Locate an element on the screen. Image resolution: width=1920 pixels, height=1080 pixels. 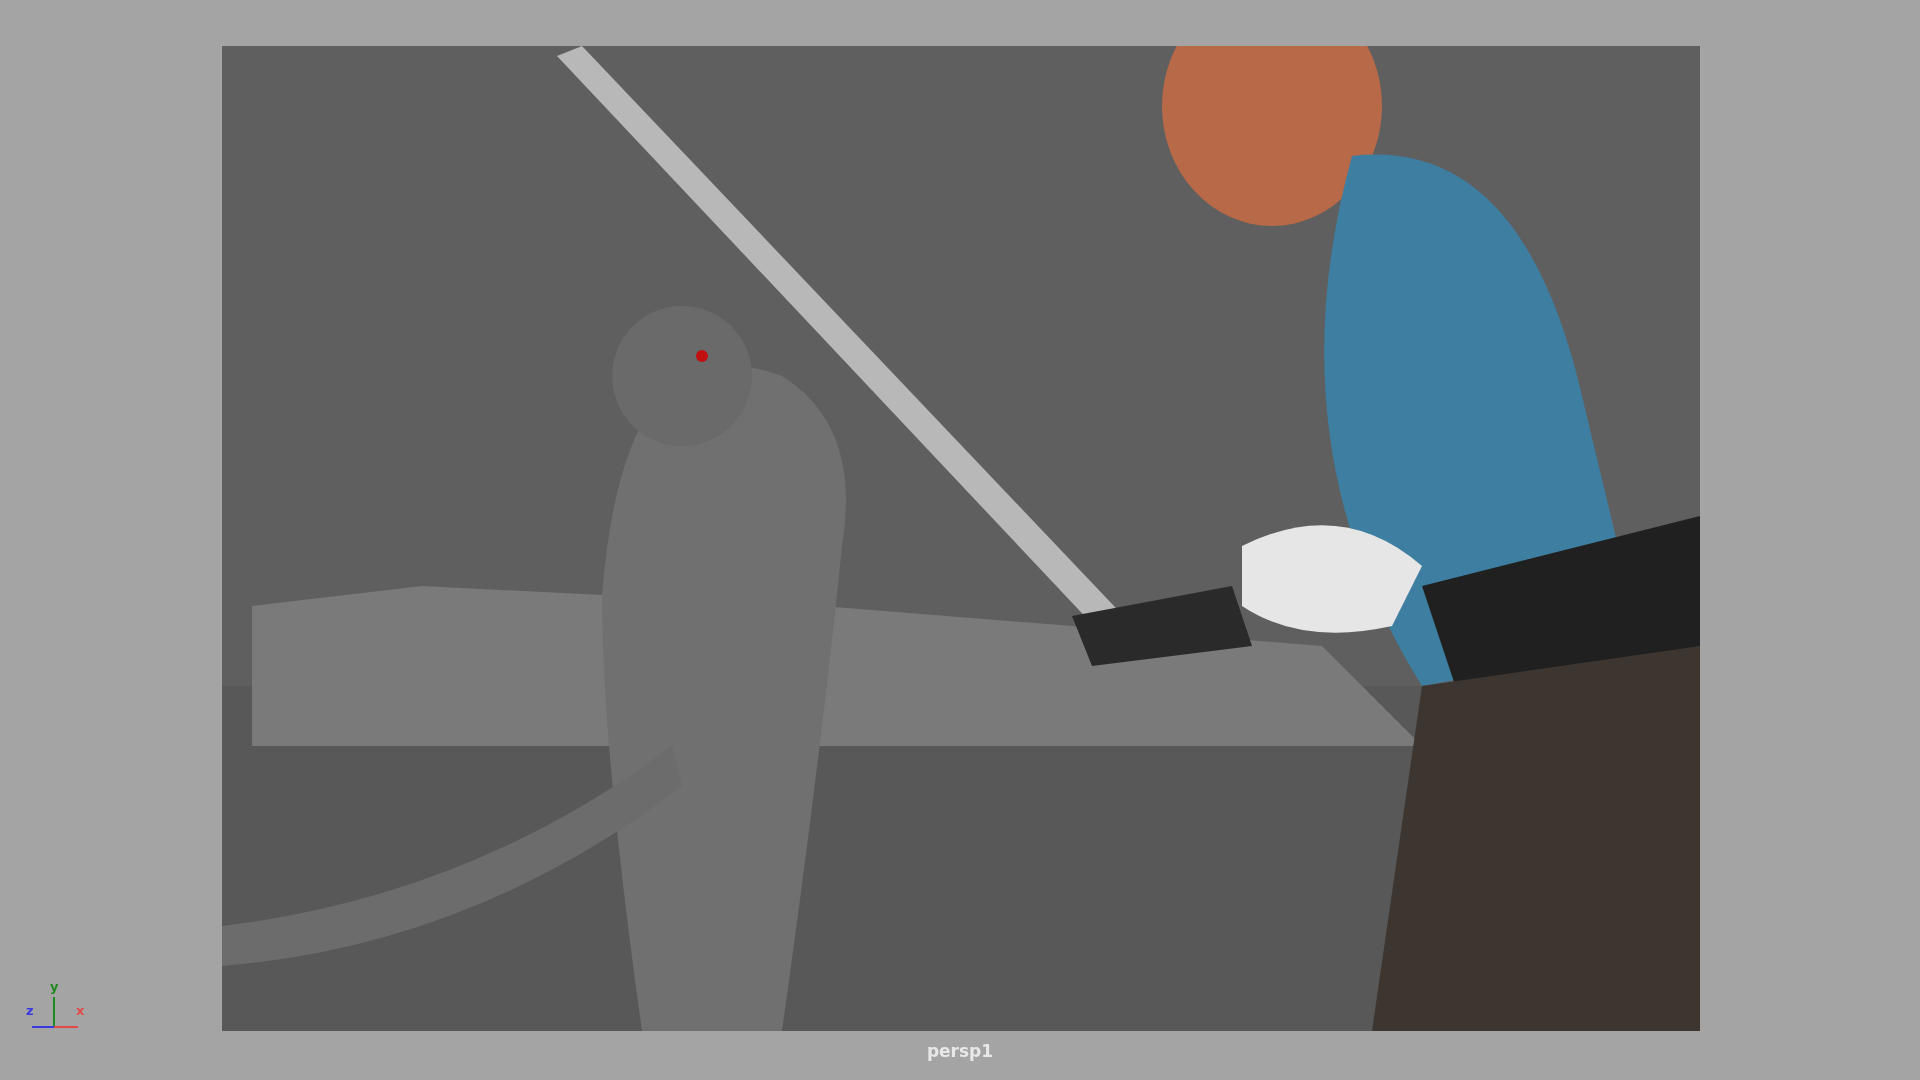
axis-label: x is located at coordinates (80, 1010).